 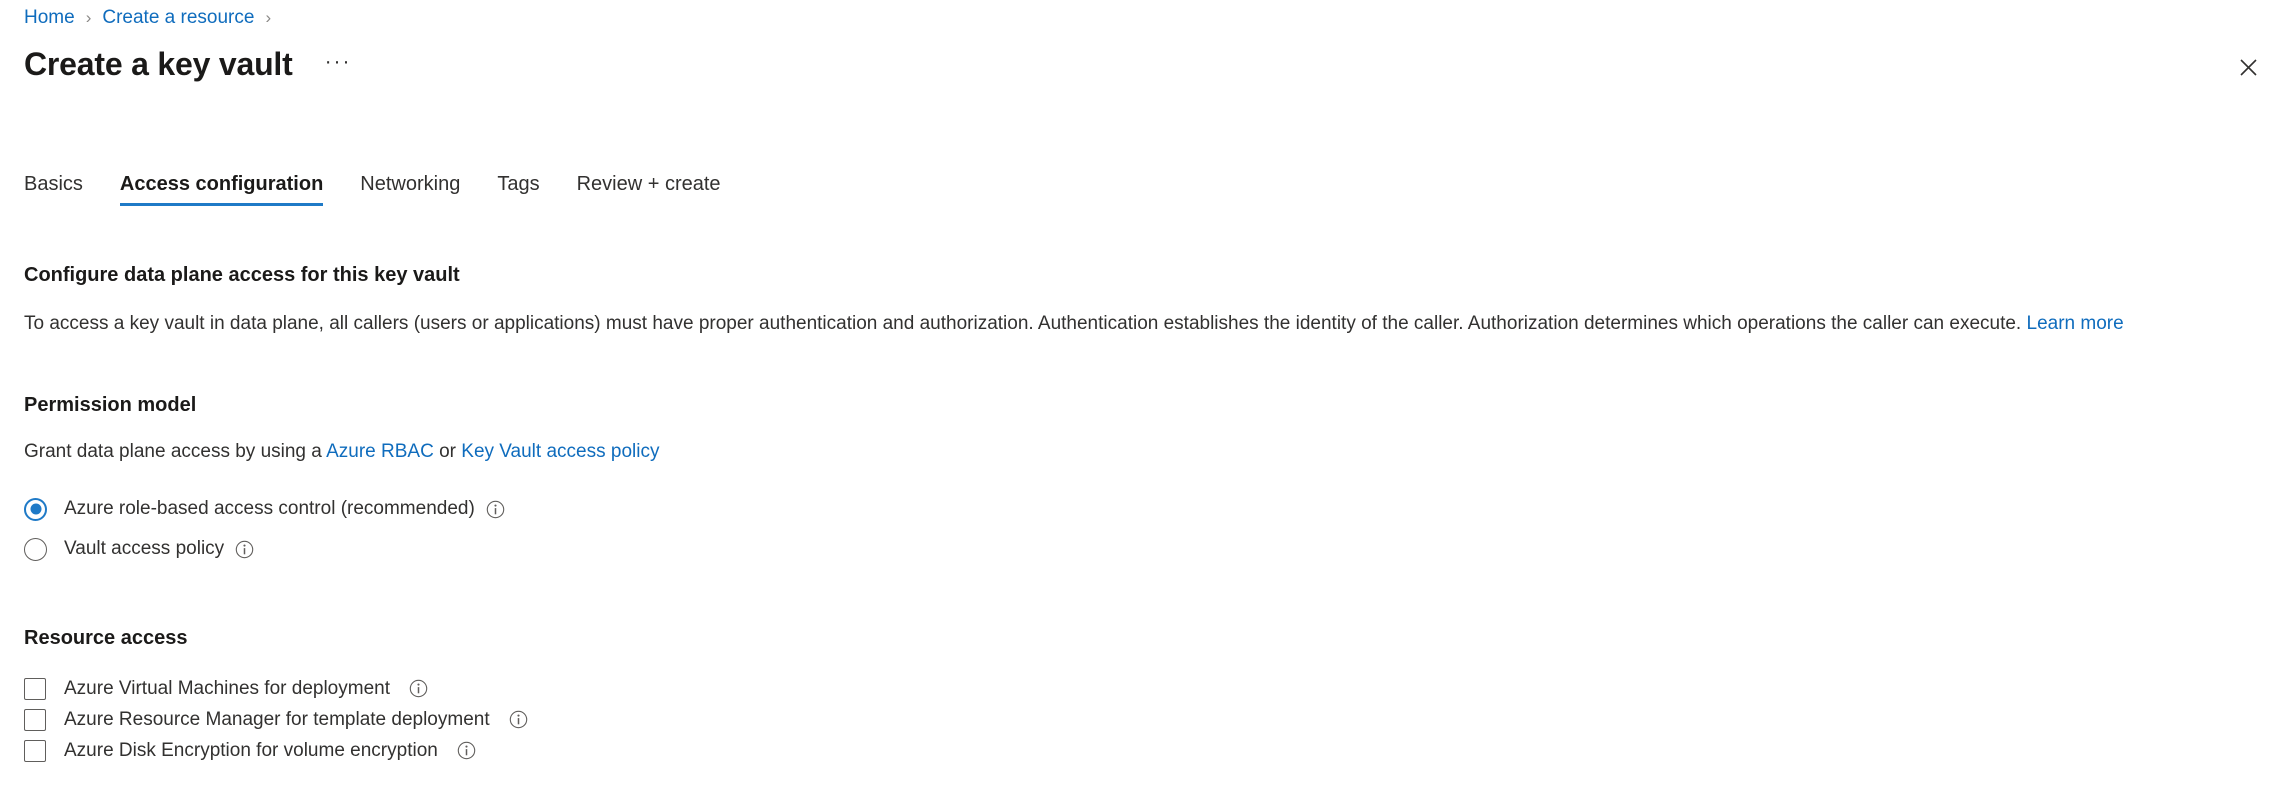 I want to click on tab-networking: Networking, so click(x=410, y=191).